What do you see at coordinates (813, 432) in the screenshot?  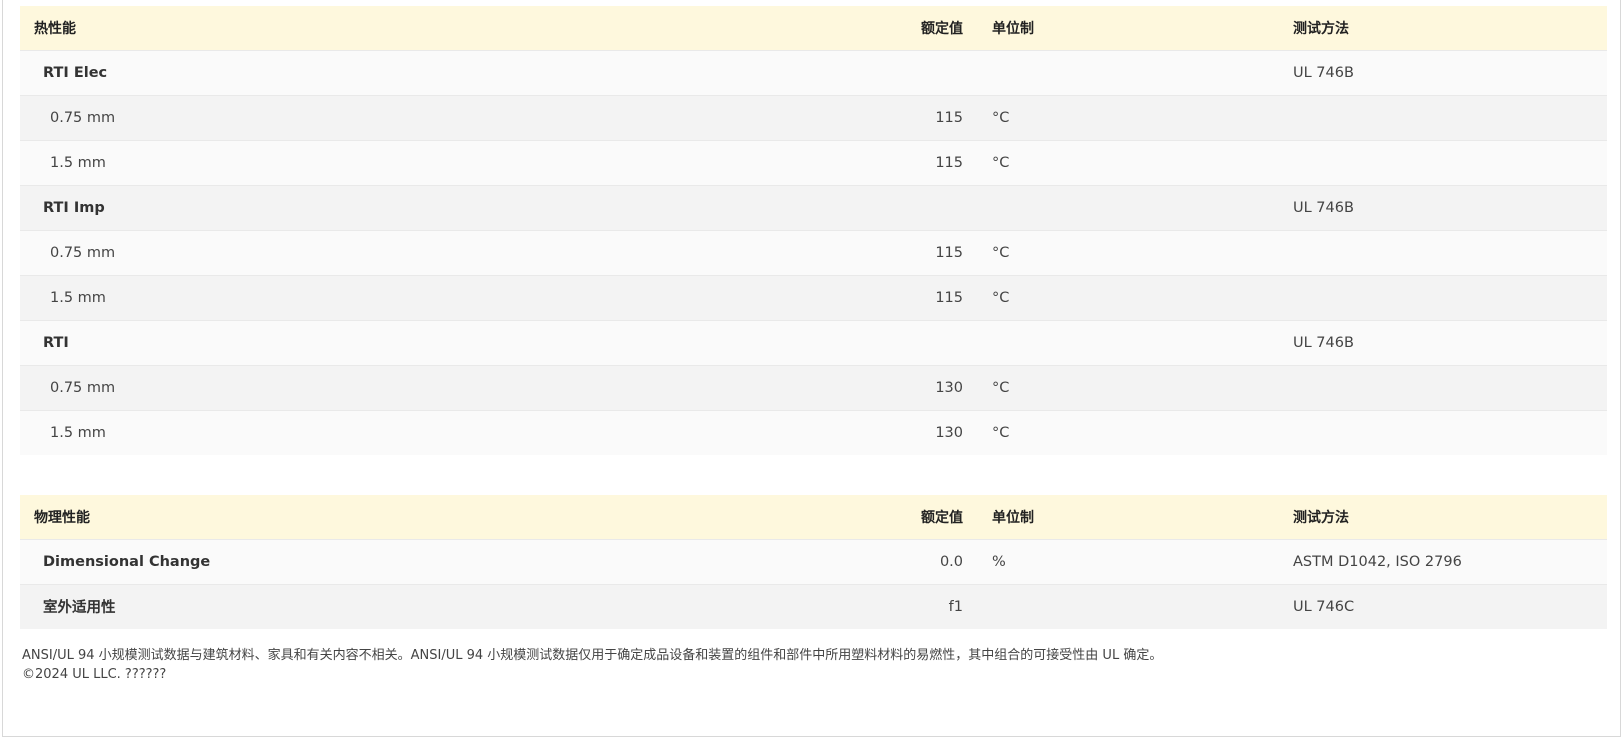 I see `sub-property-row: 1.5 mm 130 °C` at bounding box center [813, 432].